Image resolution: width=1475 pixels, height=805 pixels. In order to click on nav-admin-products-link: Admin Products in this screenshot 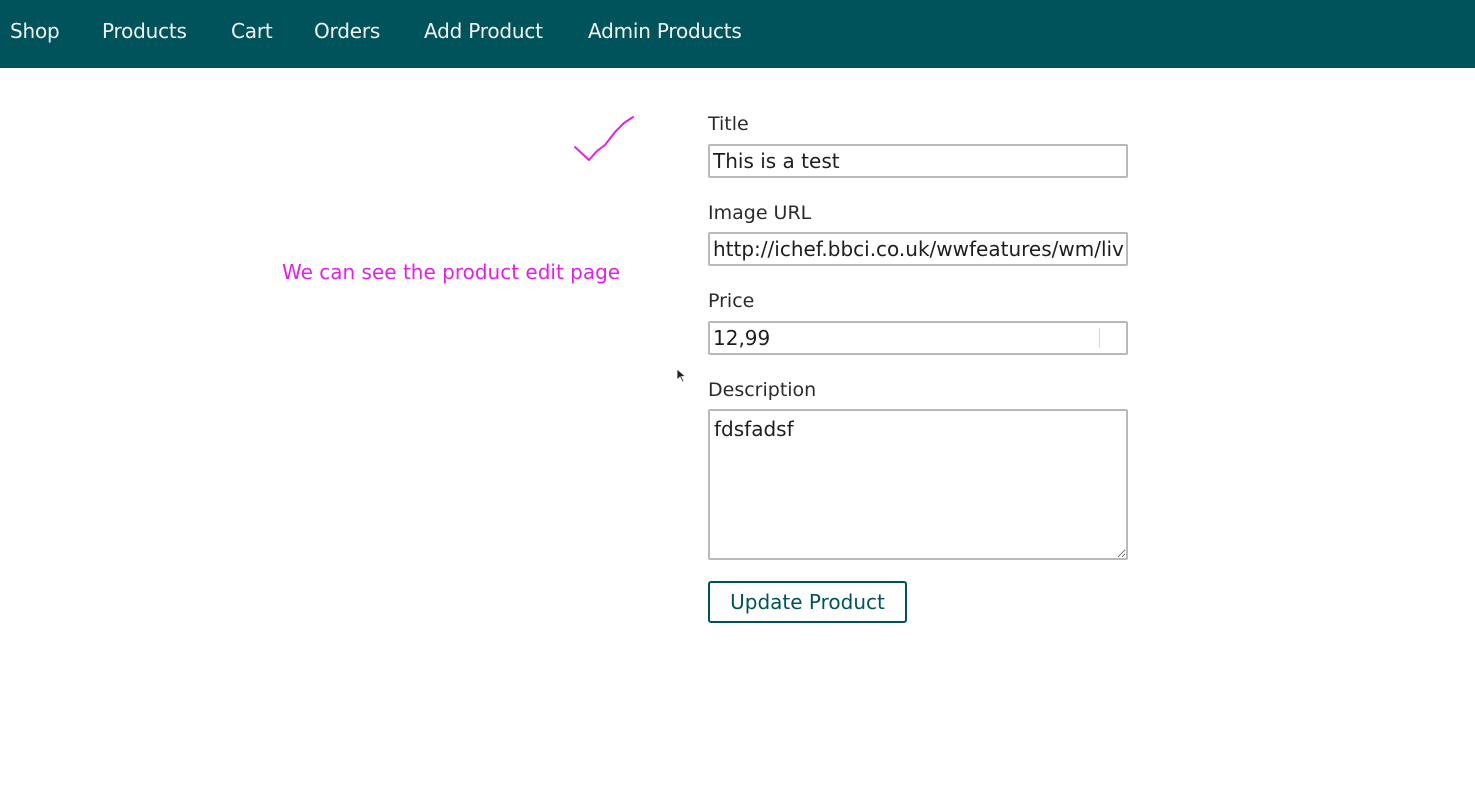, I will do `click(665, 31)`.